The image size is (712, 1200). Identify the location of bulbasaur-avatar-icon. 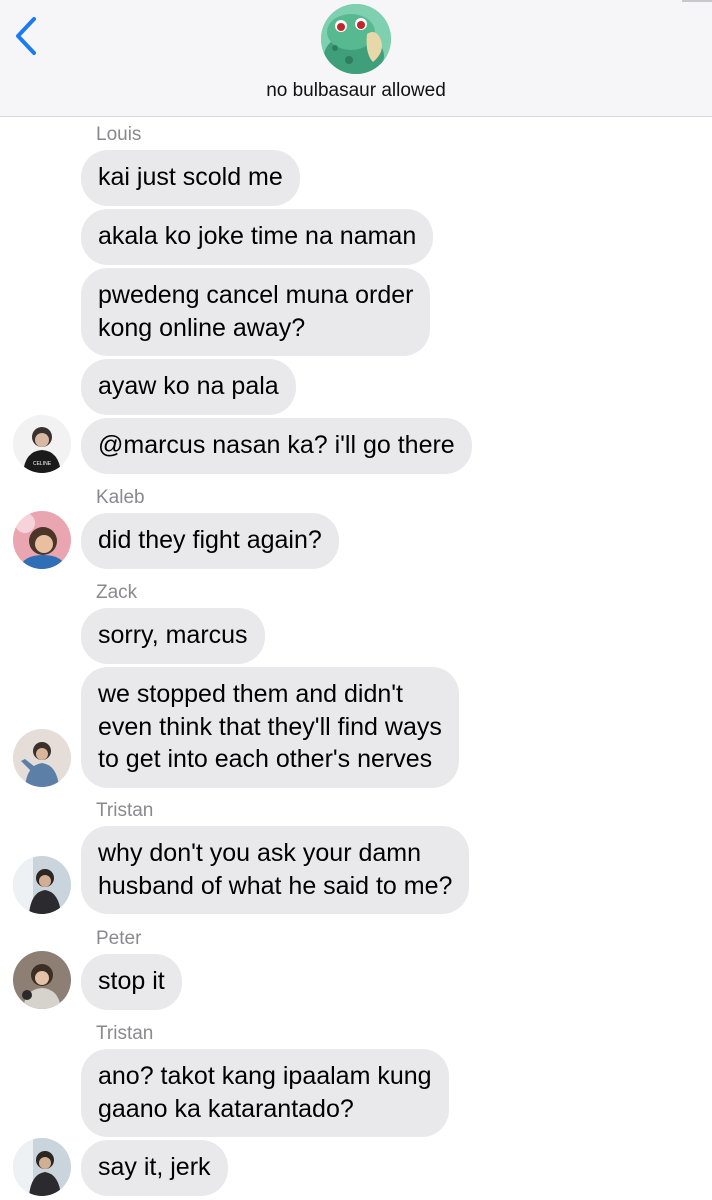
(356, 39).